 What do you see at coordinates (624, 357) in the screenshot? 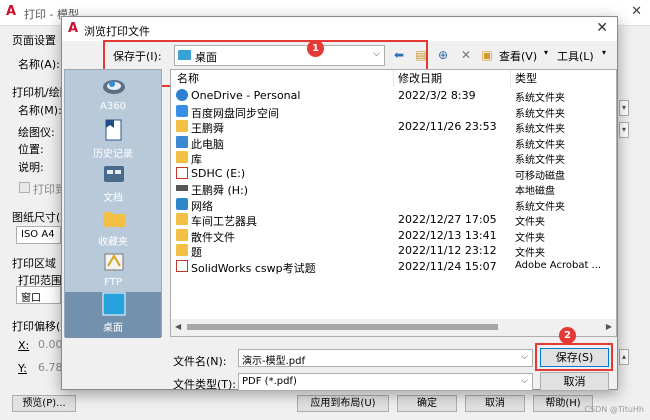
I see `spin-icon: ▴` at bounding box center [624, 357].